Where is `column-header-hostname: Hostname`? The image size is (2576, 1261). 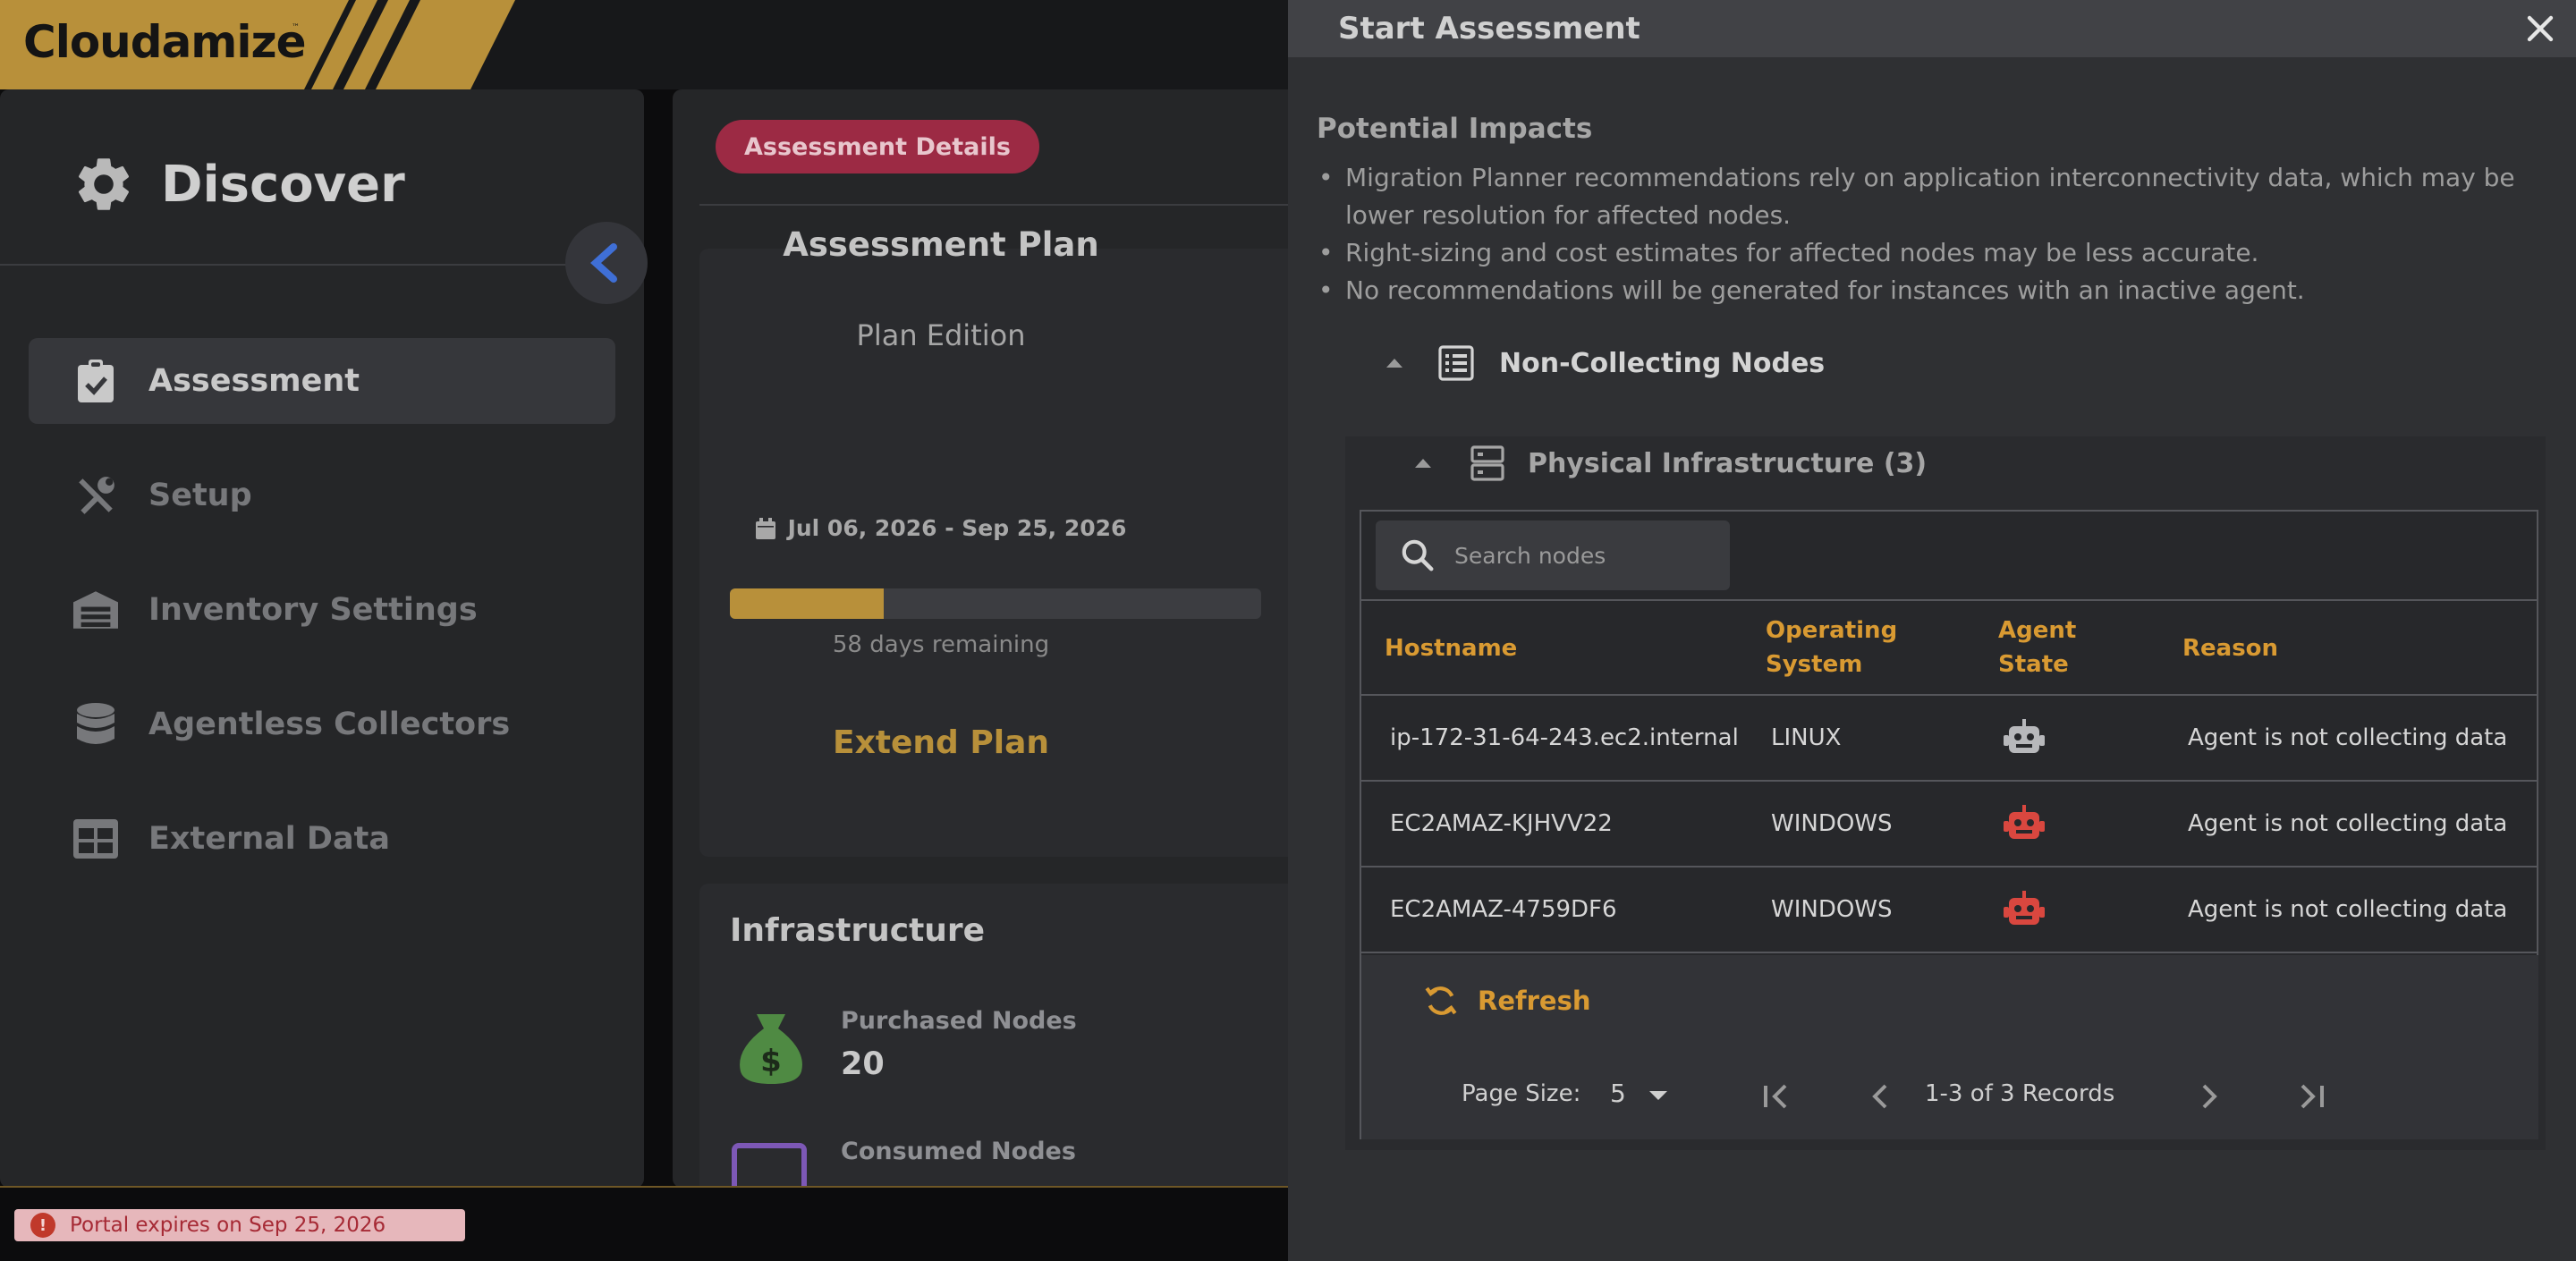
column-header-hostname: Hostname is located at coordinates (1451, 648).